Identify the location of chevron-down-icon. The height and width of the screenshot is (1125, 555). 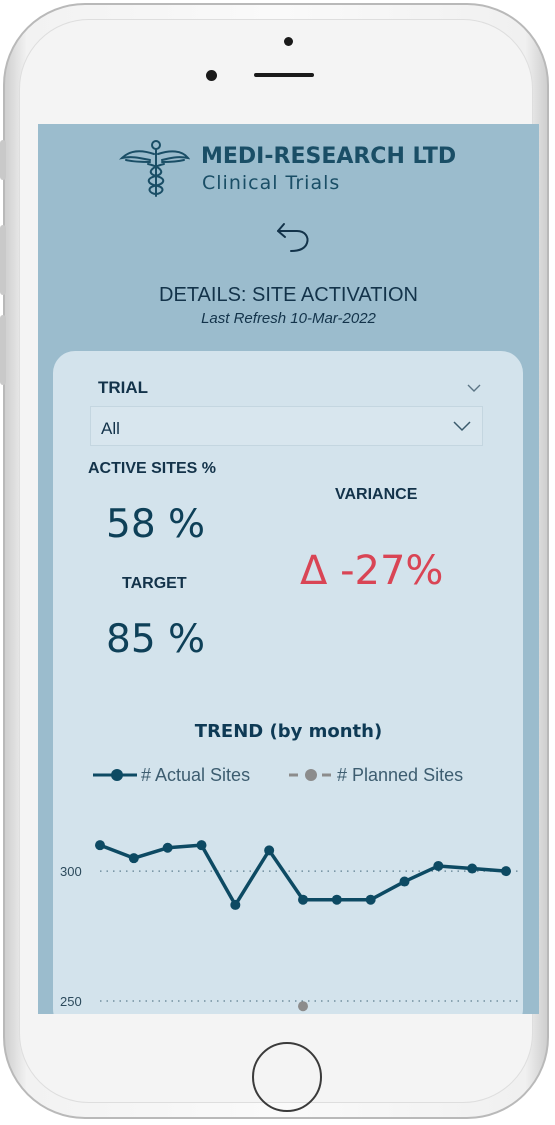
(462, 426).